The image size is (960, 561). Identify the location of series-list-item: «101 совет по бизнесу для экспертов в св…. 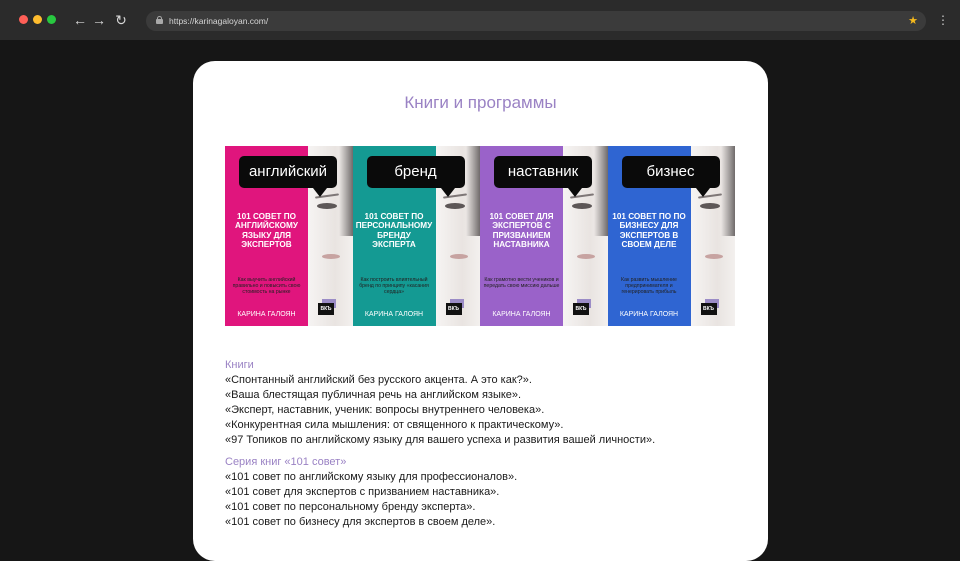
(360, 522).